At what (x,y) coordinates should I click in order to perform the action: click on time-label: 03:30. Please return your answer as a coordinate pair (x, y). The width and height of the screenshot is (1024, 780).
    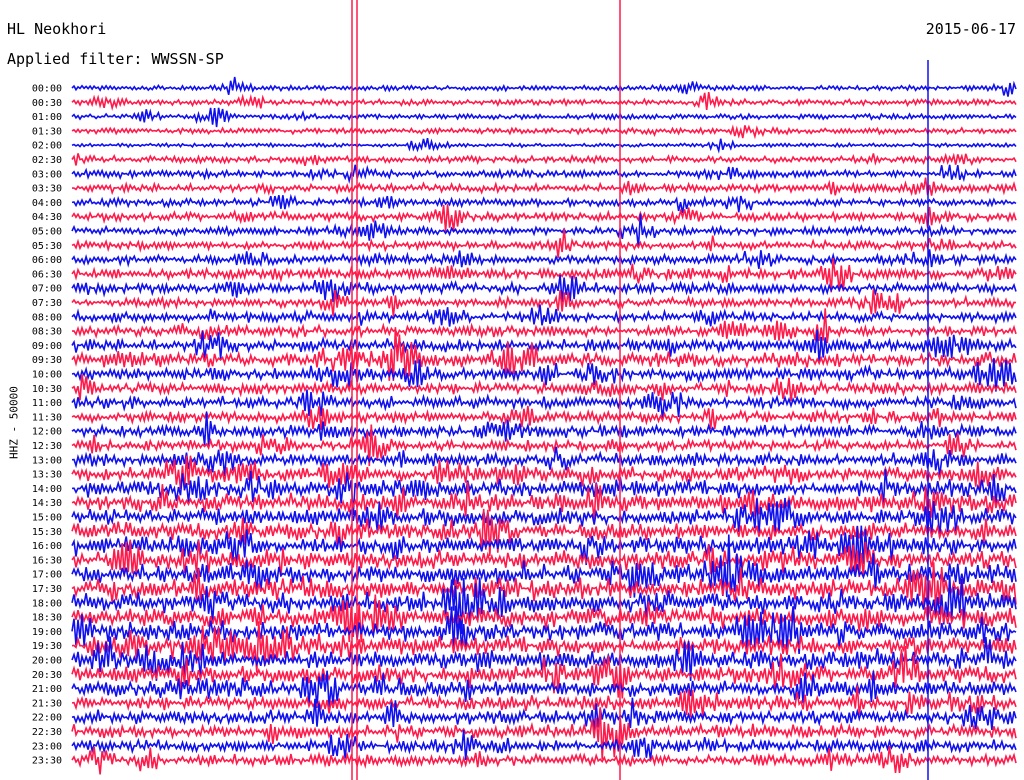
    Looking at the image, I should click on (47, 189).